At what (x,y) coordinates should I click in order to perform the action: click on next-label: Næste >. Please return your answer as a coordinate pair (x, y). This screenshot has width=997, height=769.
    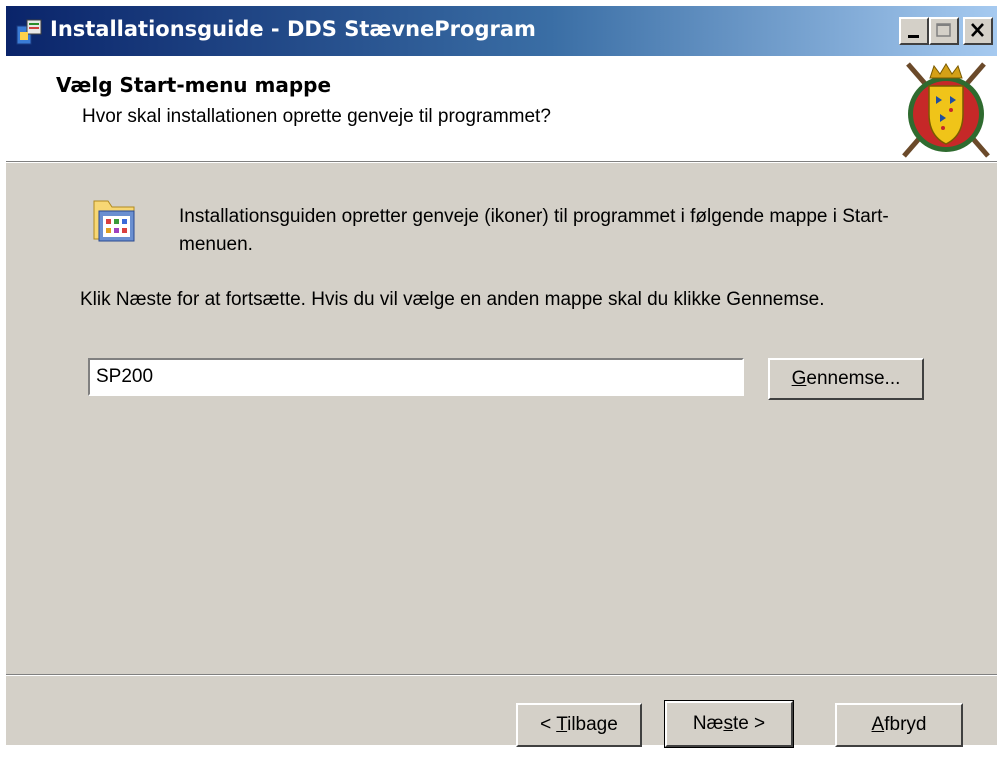
    Looking at the image, I should click on (729, 723).